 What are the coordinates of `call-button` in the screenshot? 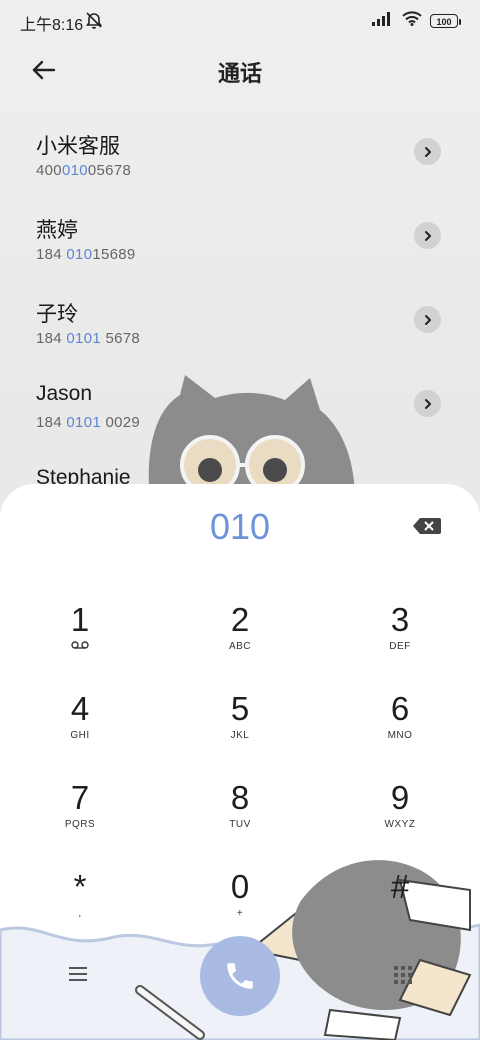 It's located at (240, 976).